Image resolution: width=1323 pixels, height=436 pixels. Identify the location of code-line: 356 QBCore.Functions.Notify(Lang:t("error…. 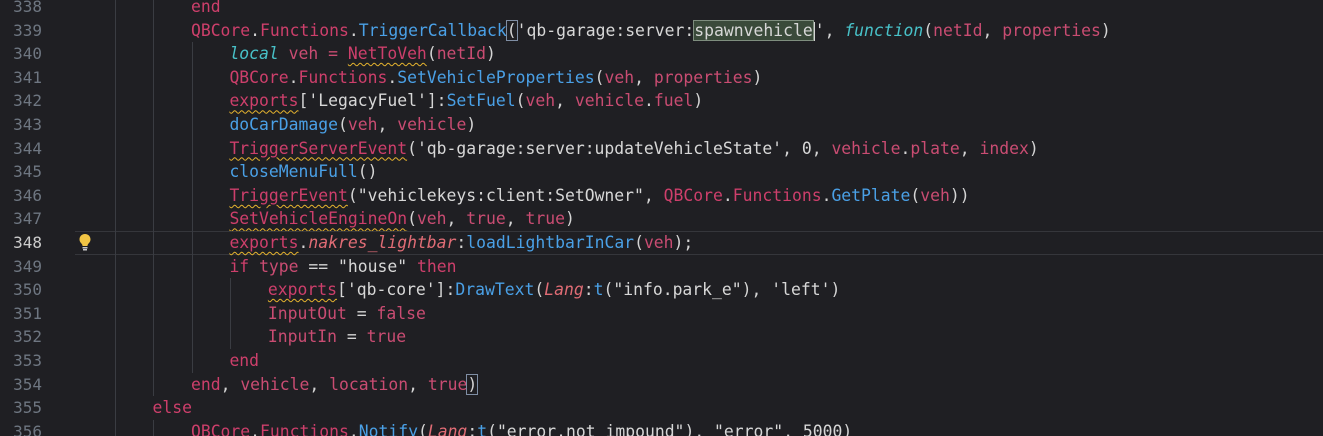
(661, 427).